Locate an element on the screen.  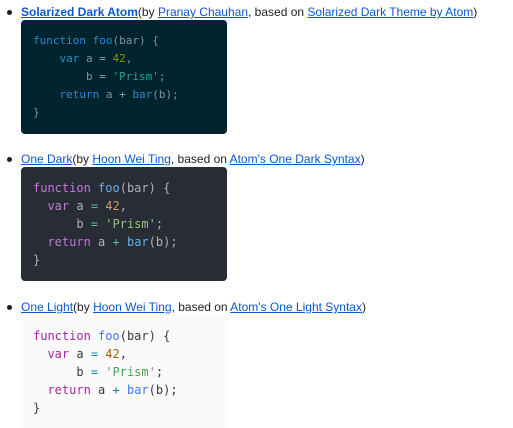
theme-name-link: Solarized Dark Atom is located at coordinates (79, 12).